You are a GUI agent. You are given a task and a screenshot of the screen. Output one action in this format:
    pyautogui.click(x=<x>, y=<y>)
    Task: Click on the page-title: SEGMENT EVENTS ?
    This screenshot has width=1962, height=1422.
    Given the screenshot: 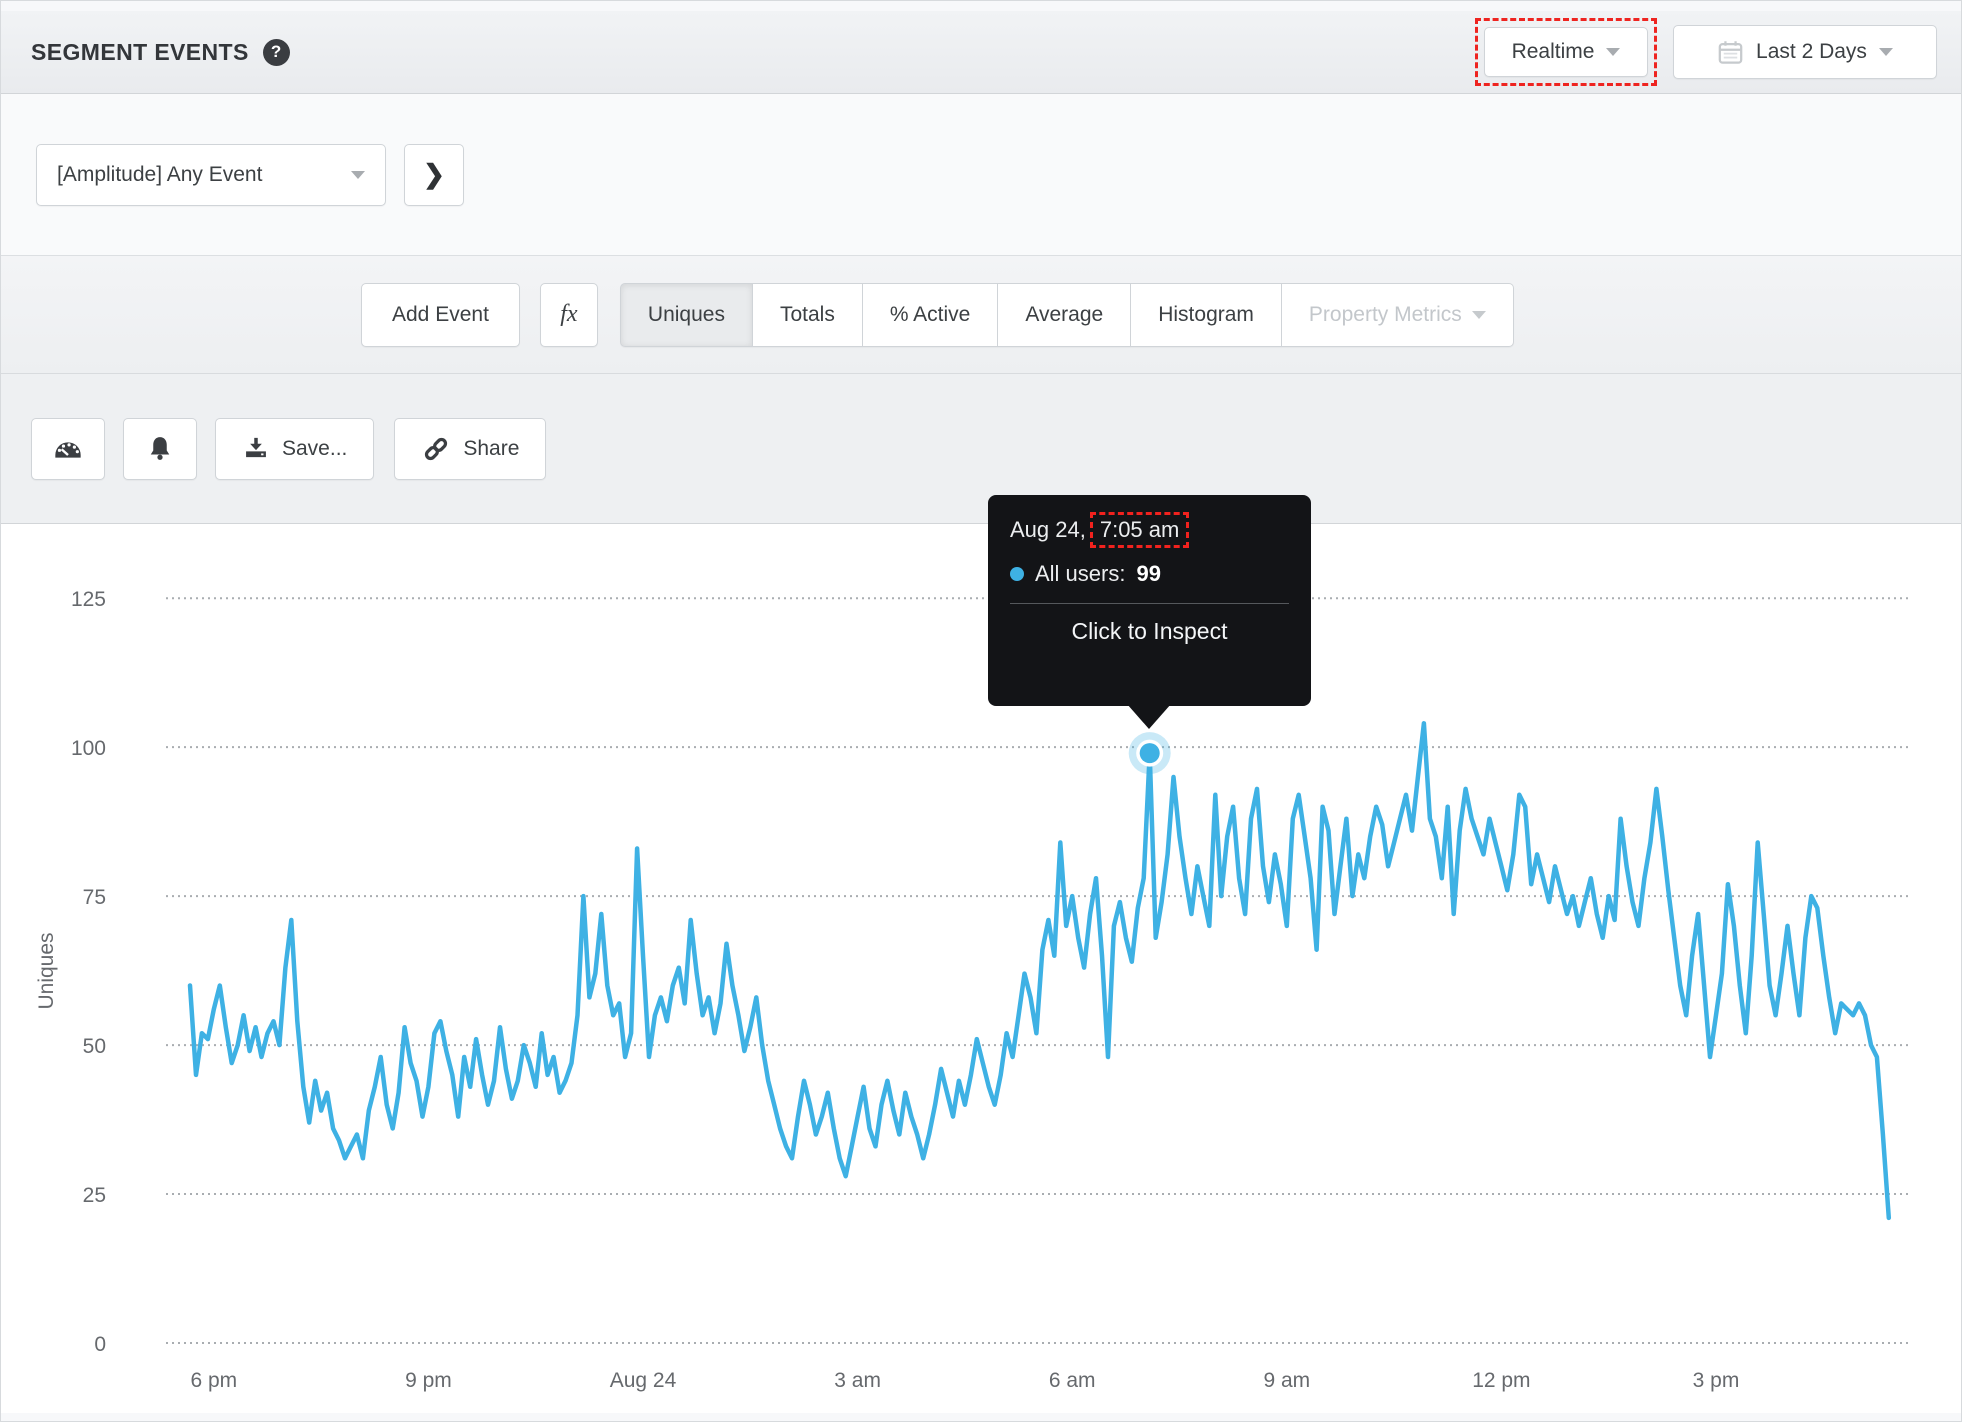 What is the action you would take?
    pyautogui.click(x=160, y=52)
    